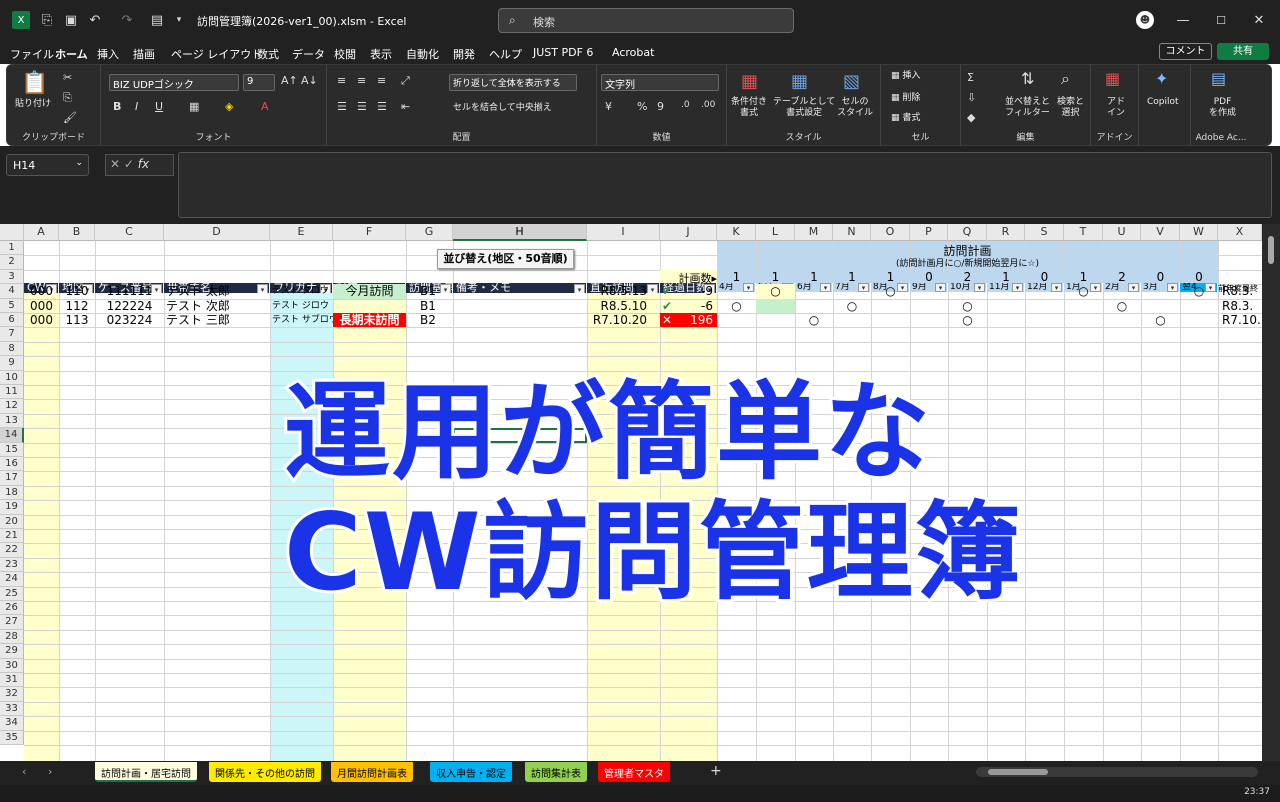  What do you see at coordinates (70, 117) in the screenshot?
I see `format-painter-icon: 🖌` at bounding box center [70, 117].